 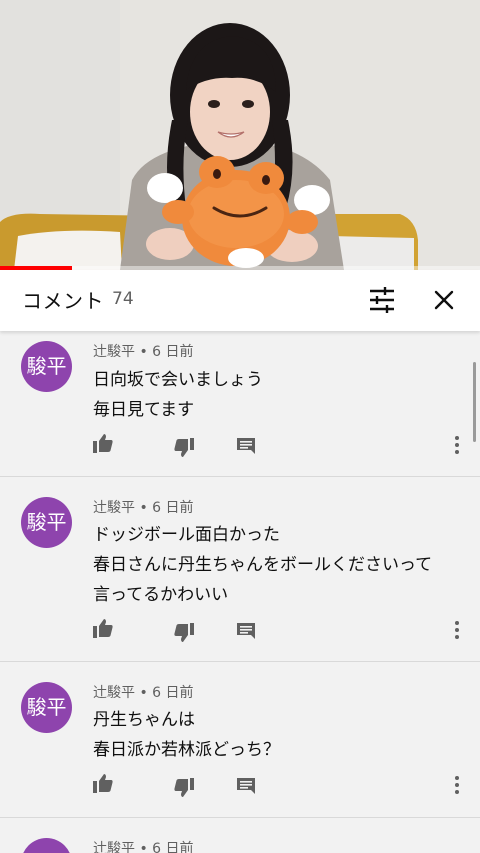 I want to click on comments-header: コメント 74, so click(x=240, y=300).